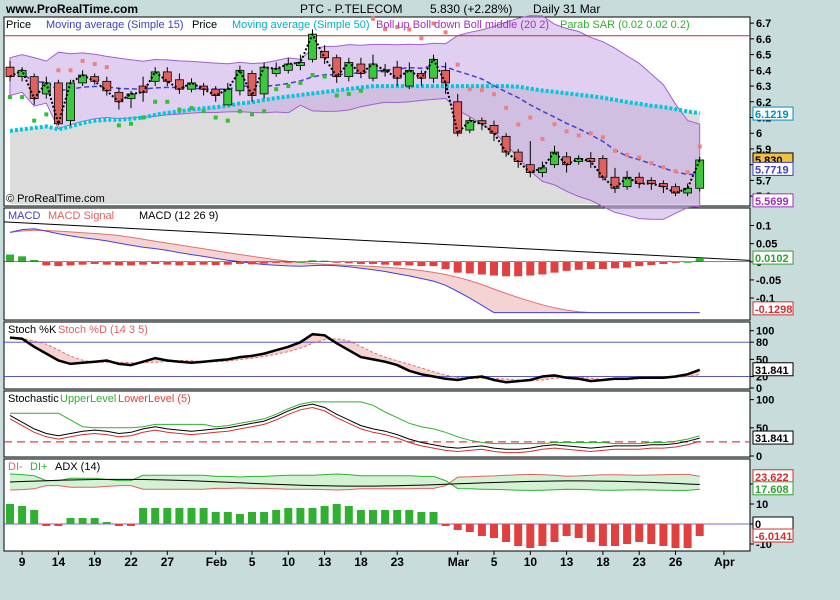 This screenshot has height=600, width=840. I want to click on legend-item: Moving average (Simple 50), so click(301, 25).